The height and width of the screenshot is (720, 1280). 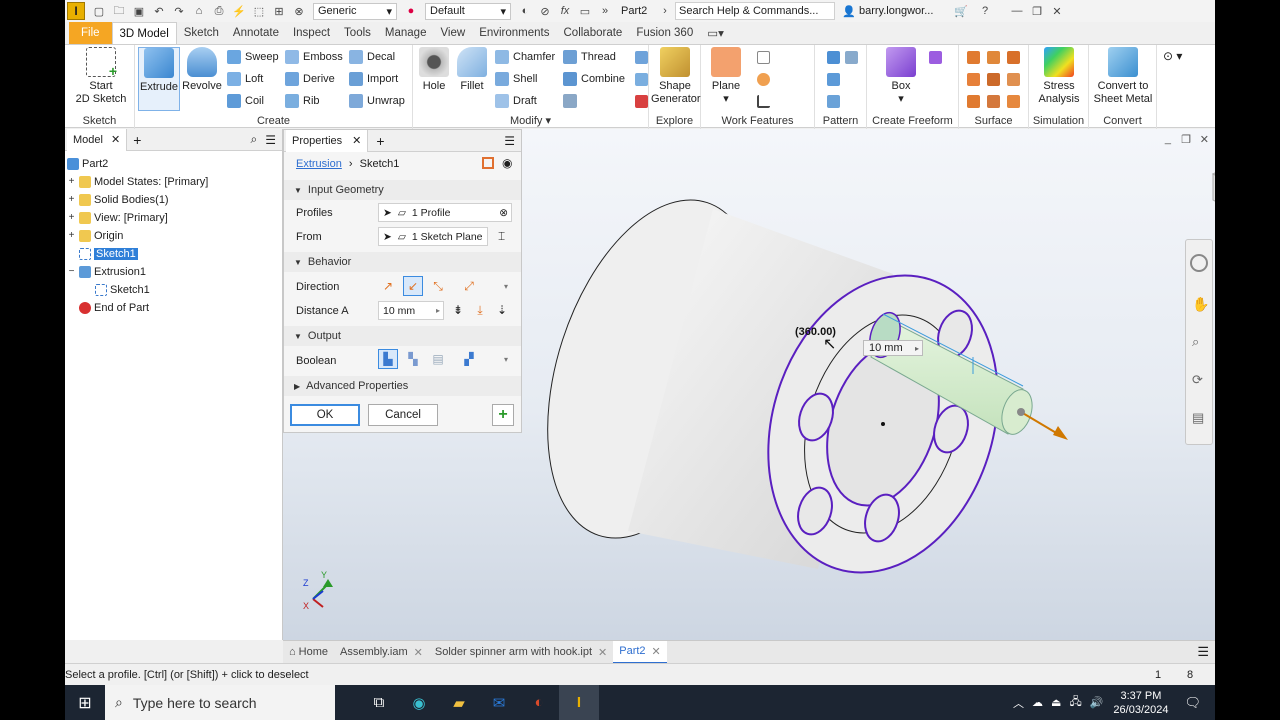 What do you see at coordinates (565, 11) in the screenshot?
I see `fx-icon: fx` at bounding box center [565, 11].